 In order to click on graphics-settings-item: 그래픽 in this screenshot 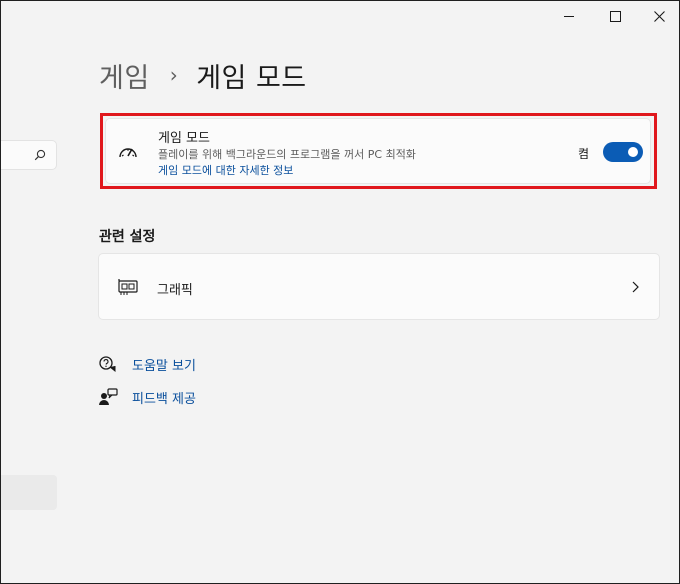, I will do `click(379, 286)`.